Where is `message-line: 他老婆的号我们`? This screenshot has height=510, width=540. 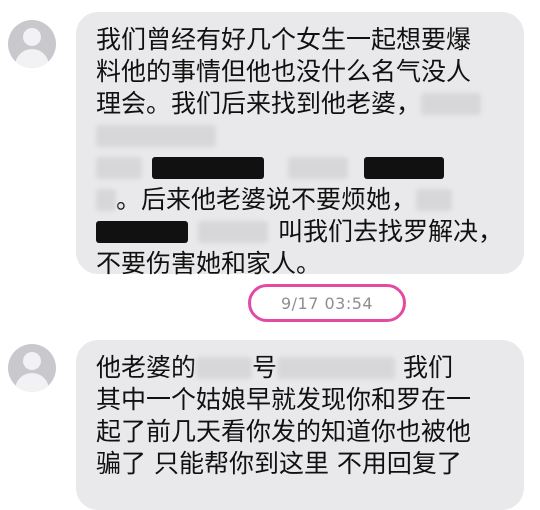 message-line: 他老婆的号我们 is located at coordinates (275, 367).